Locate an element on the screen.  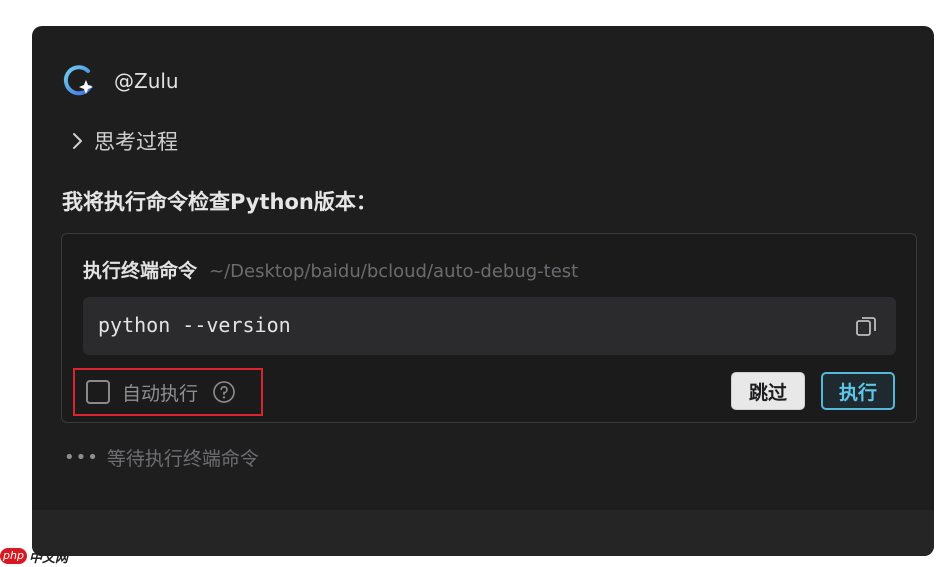
watermark-badge: php is located at coordinates (13, 556).